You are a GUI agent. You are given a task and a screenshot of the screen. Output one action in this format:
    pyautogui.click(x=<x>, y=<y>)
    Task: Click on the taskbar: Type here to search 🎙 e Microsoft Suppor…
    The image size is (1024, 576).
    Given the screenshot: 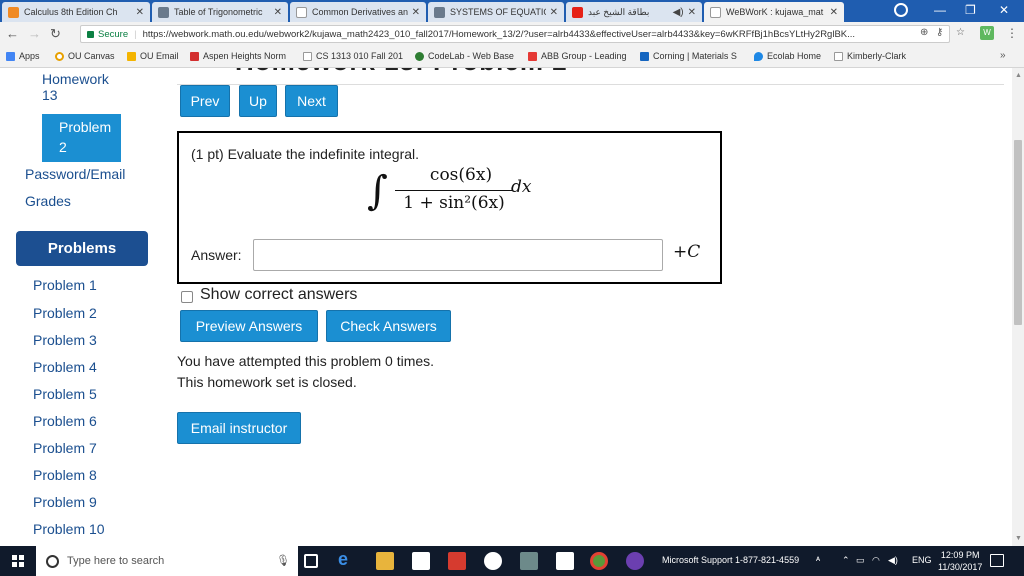 What is the action you would take?
    pyautogui.click(x=512, y=561)
    